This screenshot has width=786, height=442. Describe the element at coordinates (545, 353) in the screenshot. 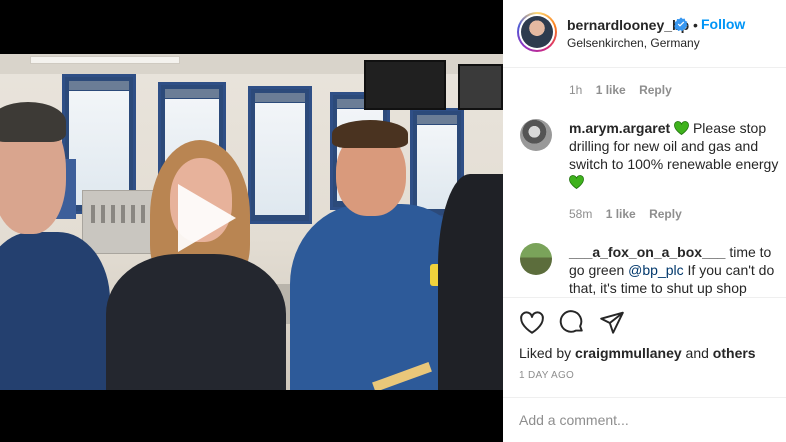

I see `liked-by-prefix: Liked by` at that location.